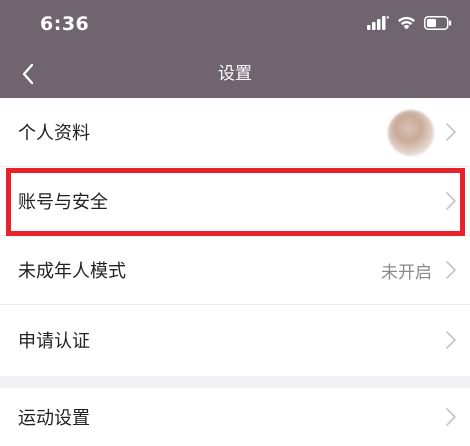 This screenshot has width=470, height=446. What do you see at coordinates (54, 341) in the screenshot?
I see `settings-item-label: 申请认证` at bounding box center [54, 341].